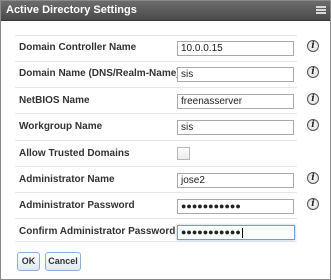  I want to click on text-caret, so click(242, 232).